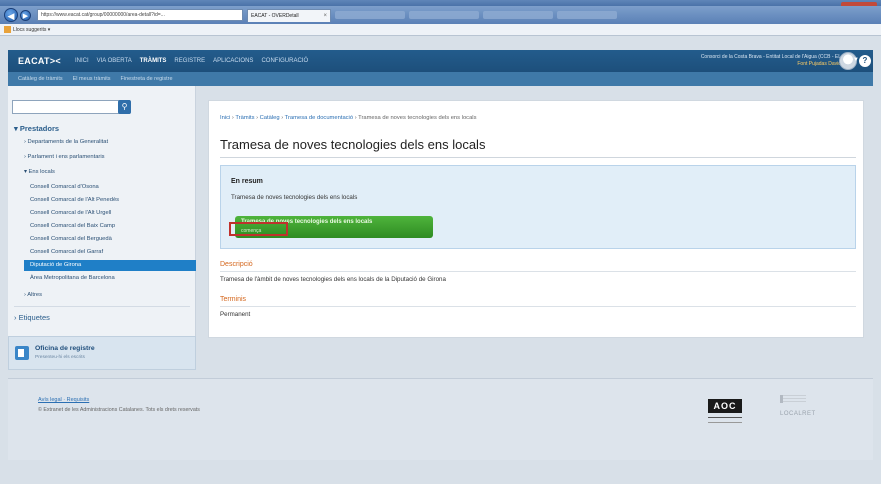 The width and height of the screenshot is (881, 484). Describe the element at coordinates (7, 30) in the screenshot. I see `favorites-star-icon` at that location.